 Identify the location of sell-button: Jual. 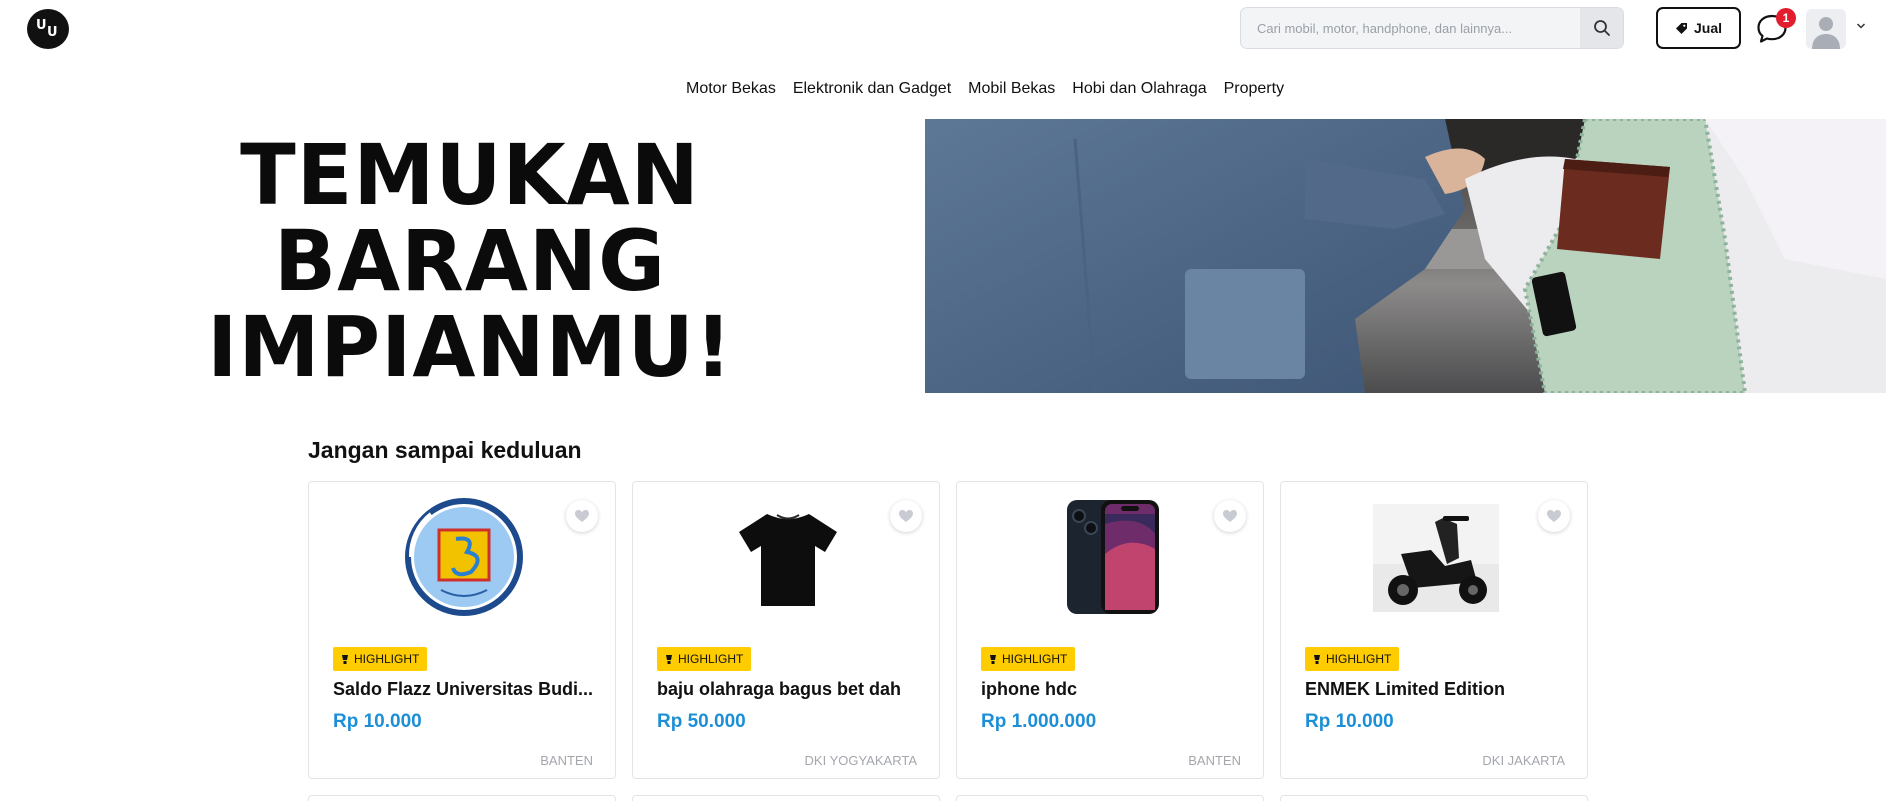
(1698, 28).